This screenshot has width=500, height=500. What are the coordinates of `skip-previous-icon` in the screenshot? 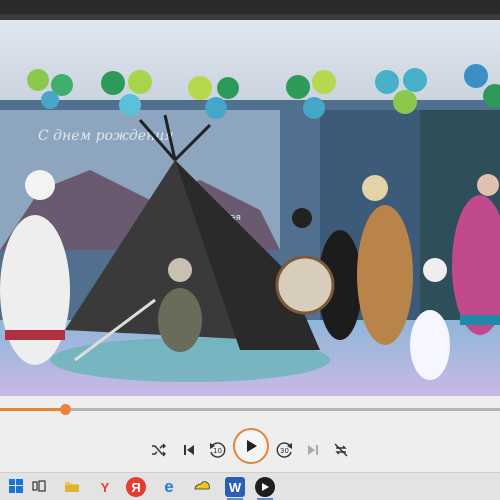 It's located at (189, 450).